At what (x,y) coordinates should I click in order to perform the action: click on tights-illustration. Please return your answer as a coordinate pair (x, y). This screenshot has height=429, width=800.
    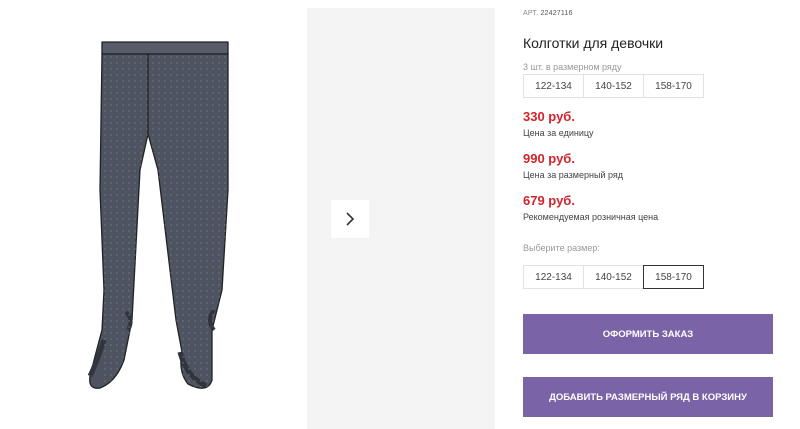
    Looking at the image, I should click on (158, 215).